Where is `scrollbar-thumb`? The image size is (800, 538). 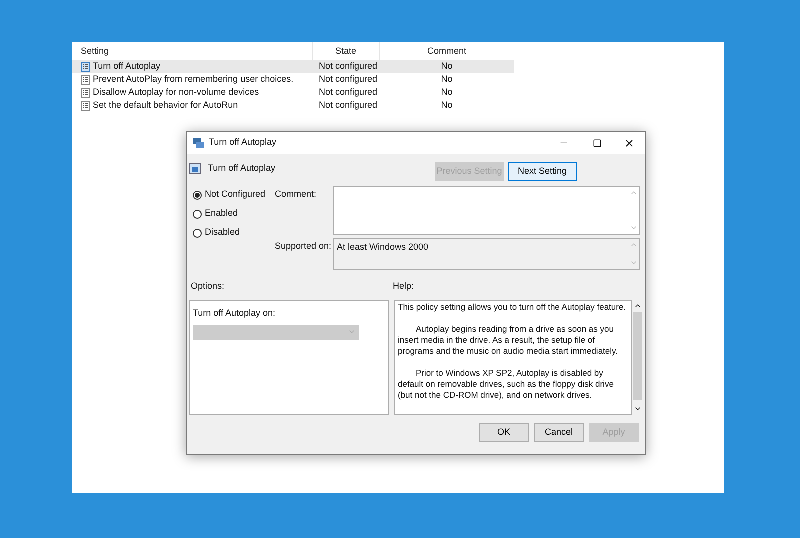 scrollbar-thumb is located at coordinates (637, 356).